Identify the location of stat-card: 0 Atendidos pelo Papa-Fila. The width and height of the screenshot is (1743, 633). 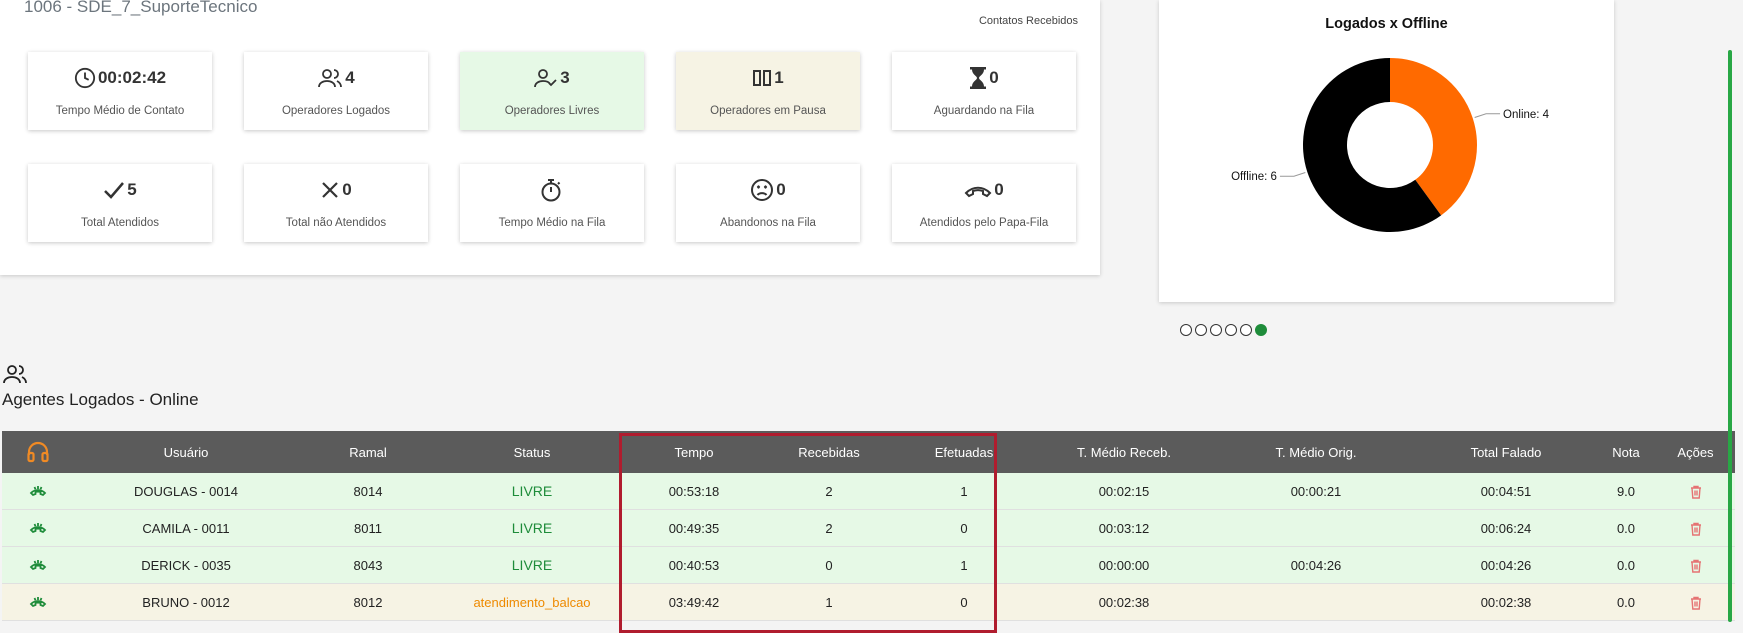
(984, 203).